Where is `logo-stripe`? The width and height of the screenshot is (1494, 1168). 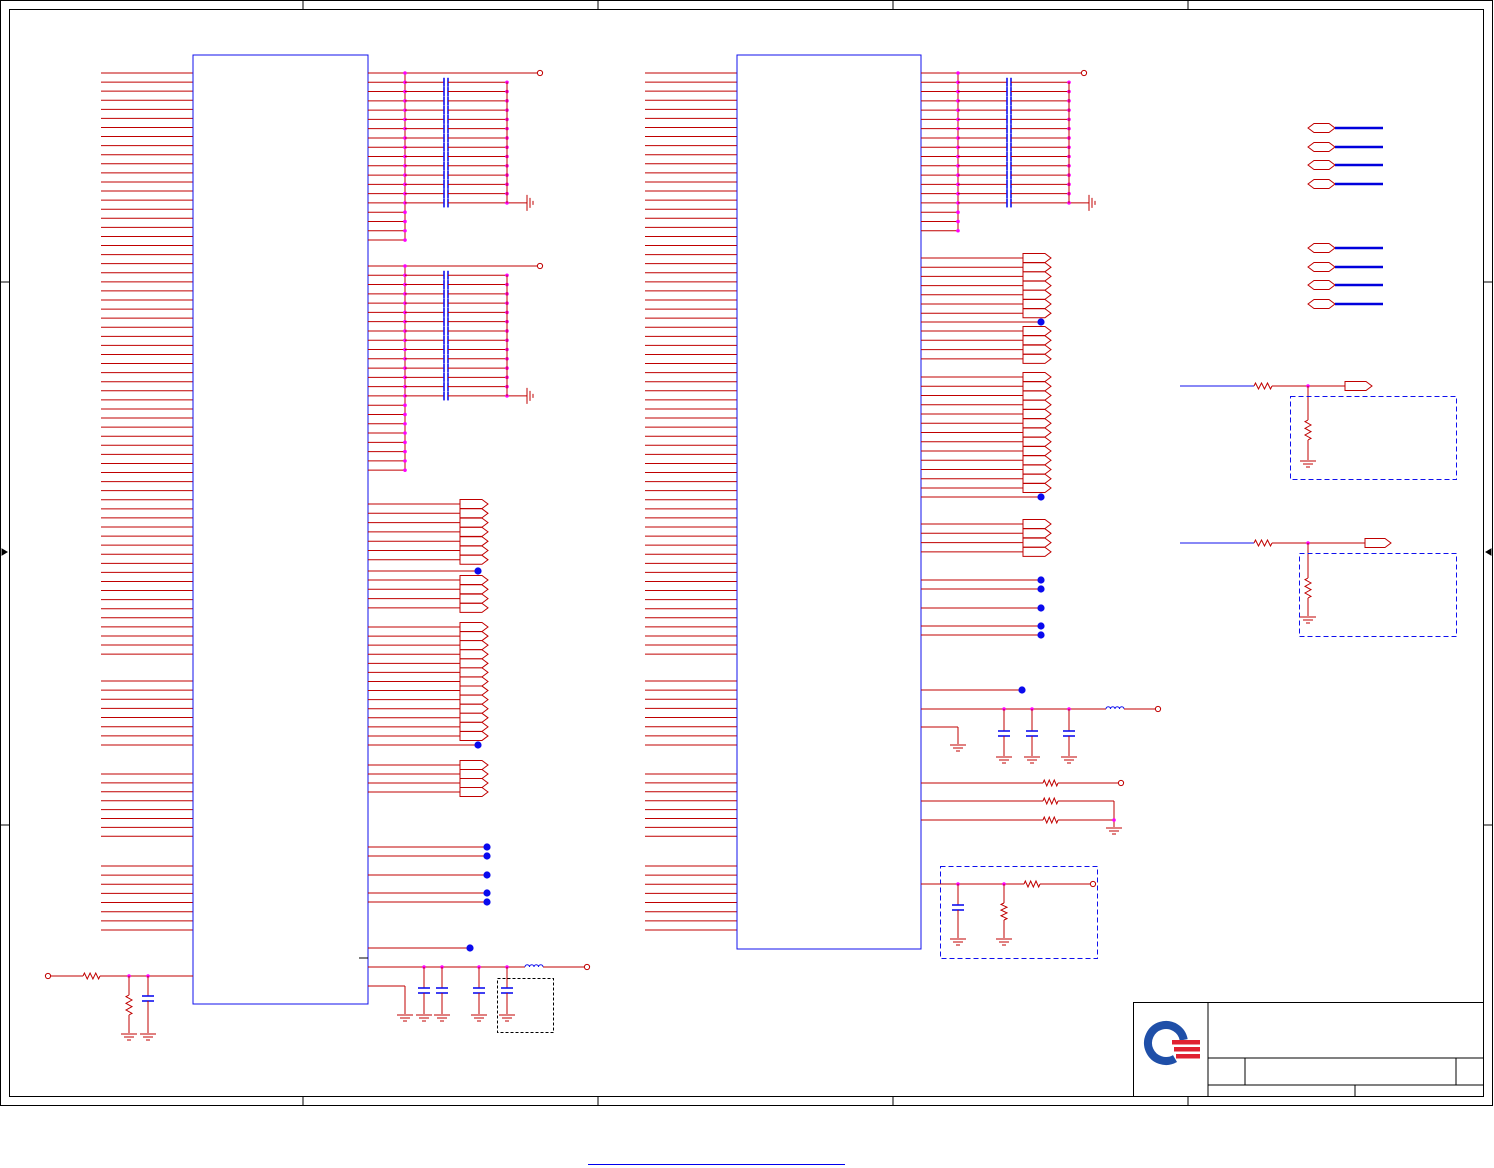 logo-stripe is located at coordinates (1186, 1042).